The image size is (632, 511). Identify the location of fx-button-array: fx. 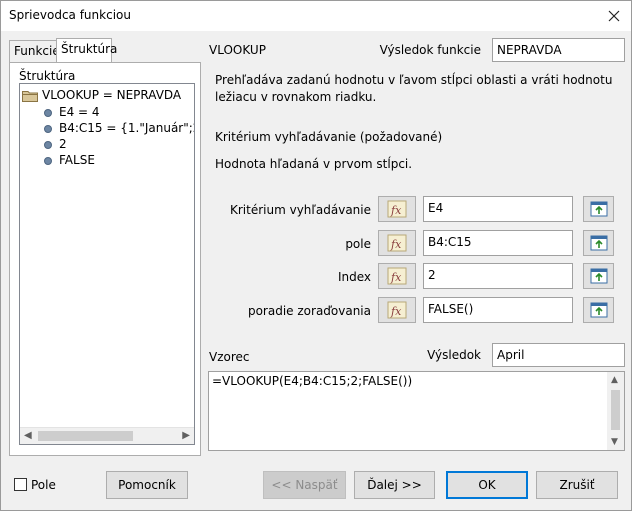
(397, 243).